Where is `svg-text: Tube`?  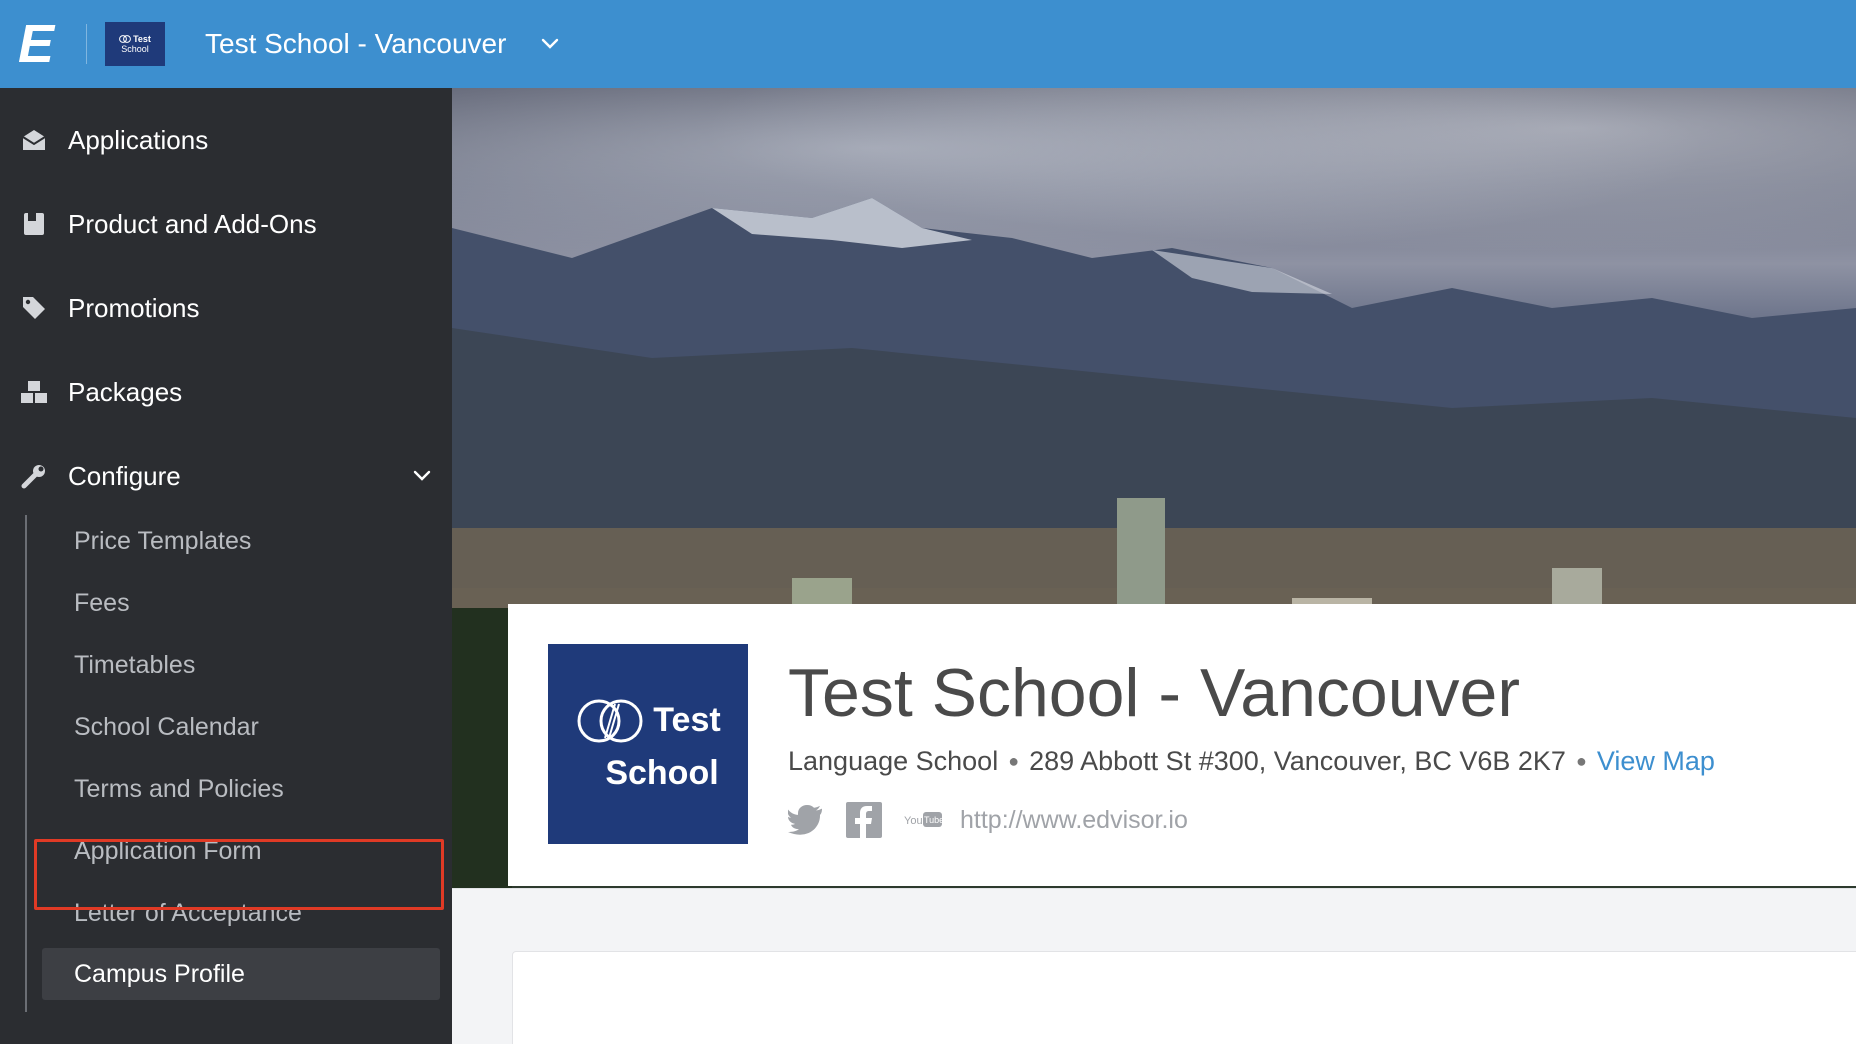
svg-text: Tube is located at coordinates (933, 820).